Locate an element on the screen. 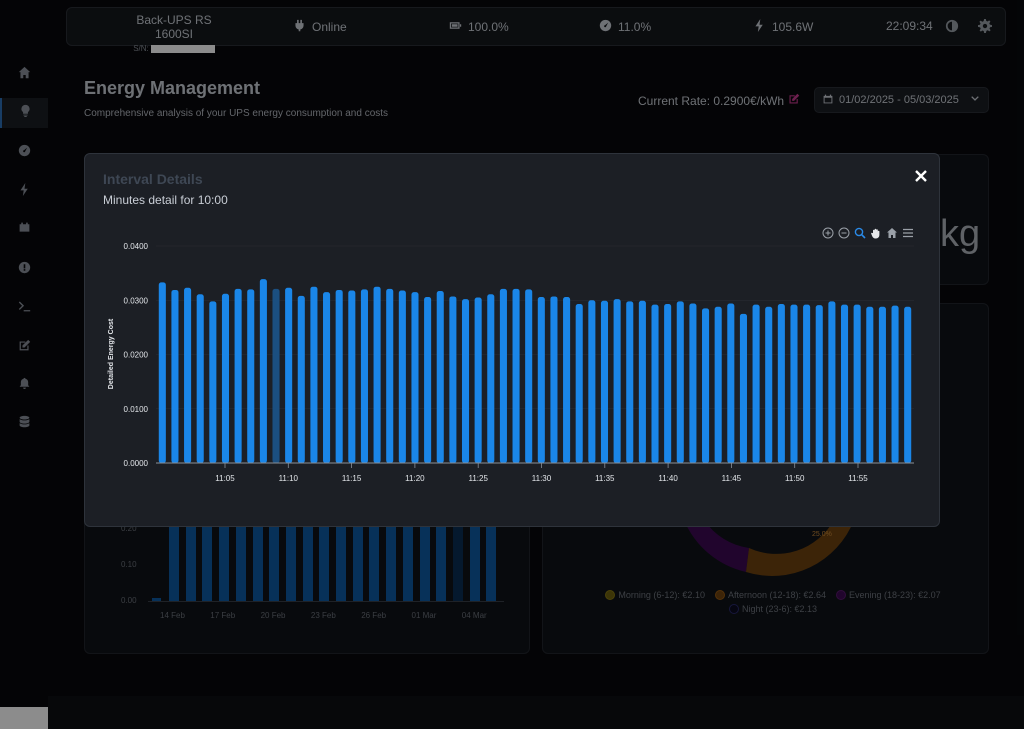  reset-home-icon is located at coordinates (892, 232).